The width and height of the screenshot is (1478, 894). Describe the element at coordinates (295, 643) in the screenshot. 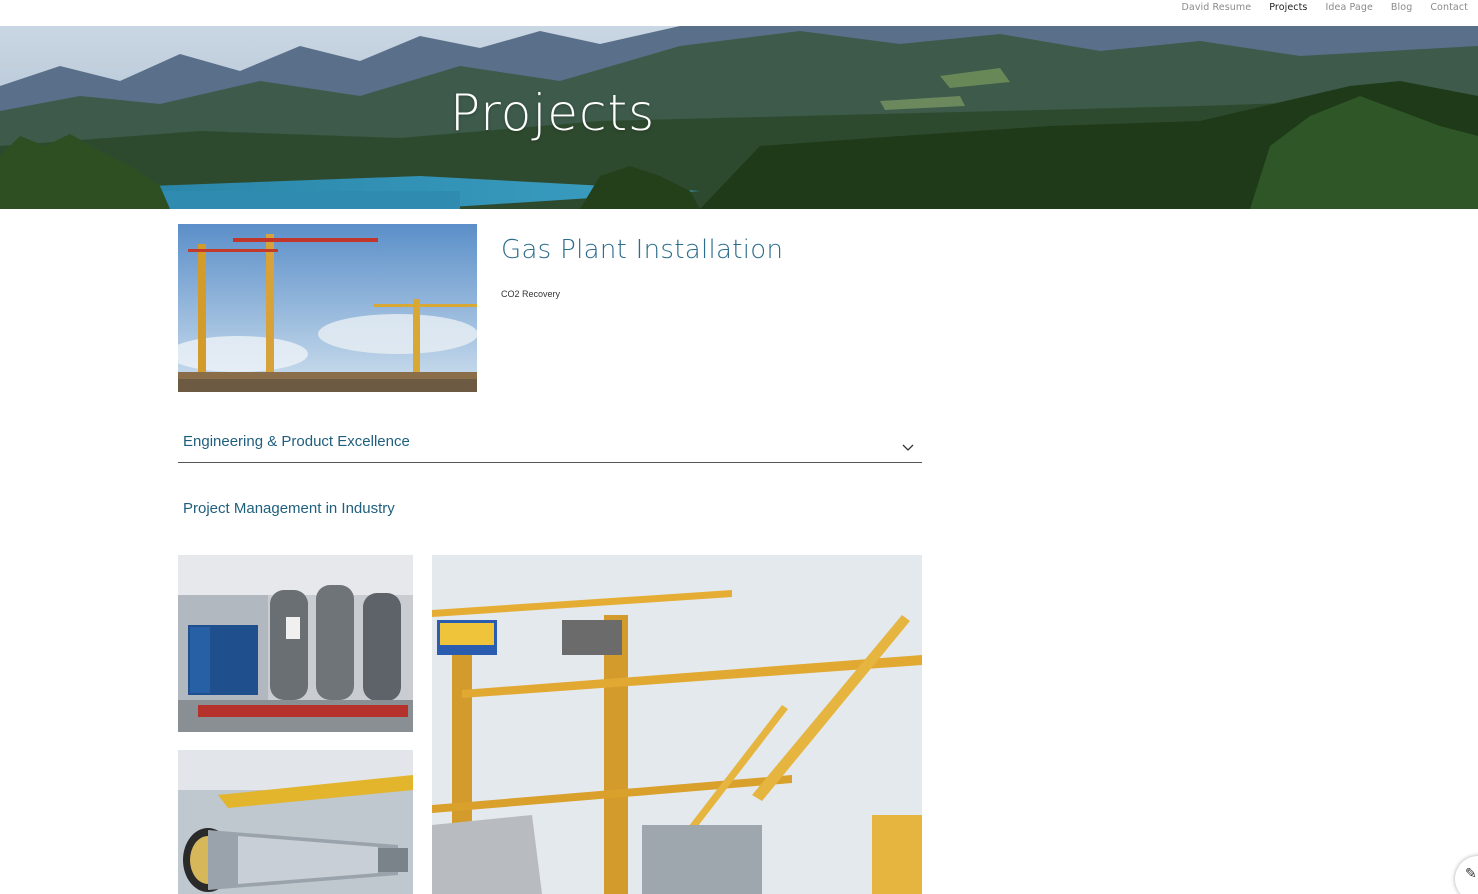

I see `gallery-image-equipment` at that location.